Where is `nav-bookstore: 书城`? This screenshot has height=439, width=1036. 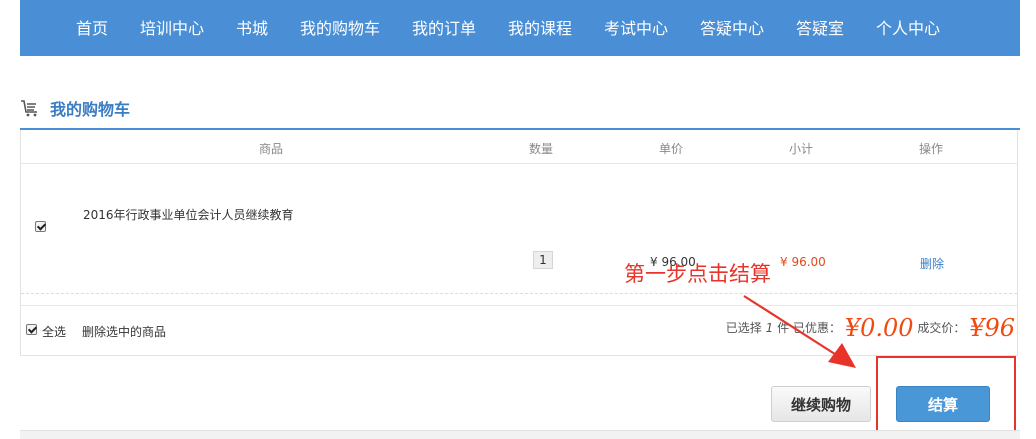 nav-bookstore: 书城 is located at coordinates (252, 28).